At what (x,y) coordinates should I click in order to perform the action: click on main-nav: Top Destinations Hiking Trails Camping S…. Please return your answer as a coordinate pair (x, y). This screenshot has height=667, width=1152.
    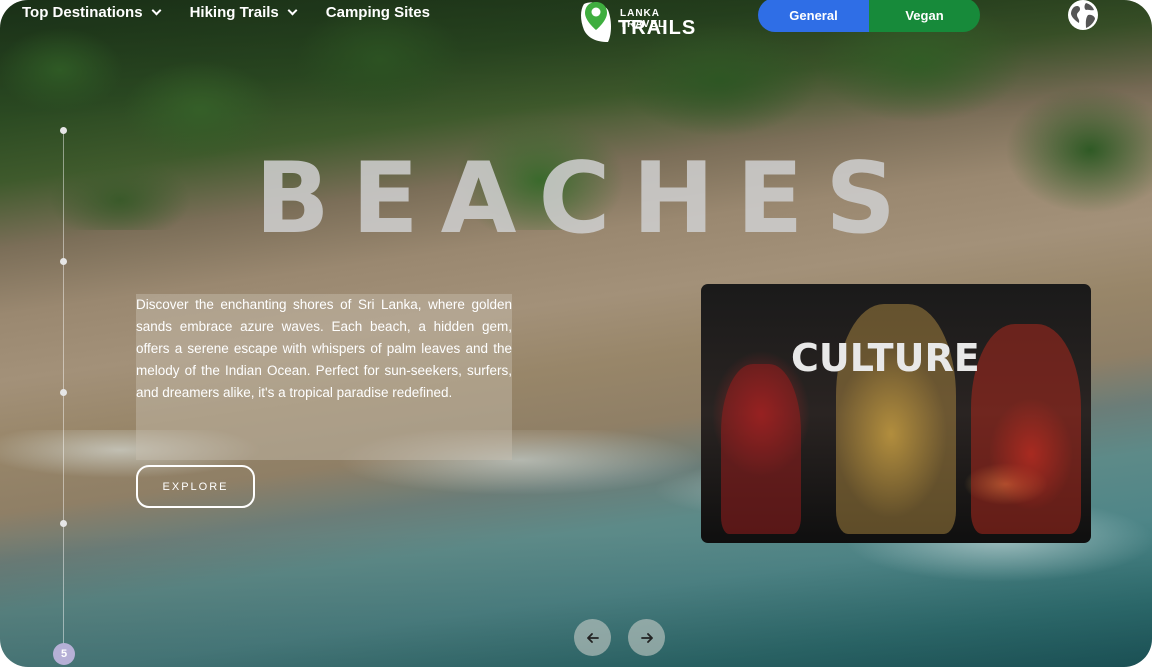
    Looking at the image, I should click on (226, 12).